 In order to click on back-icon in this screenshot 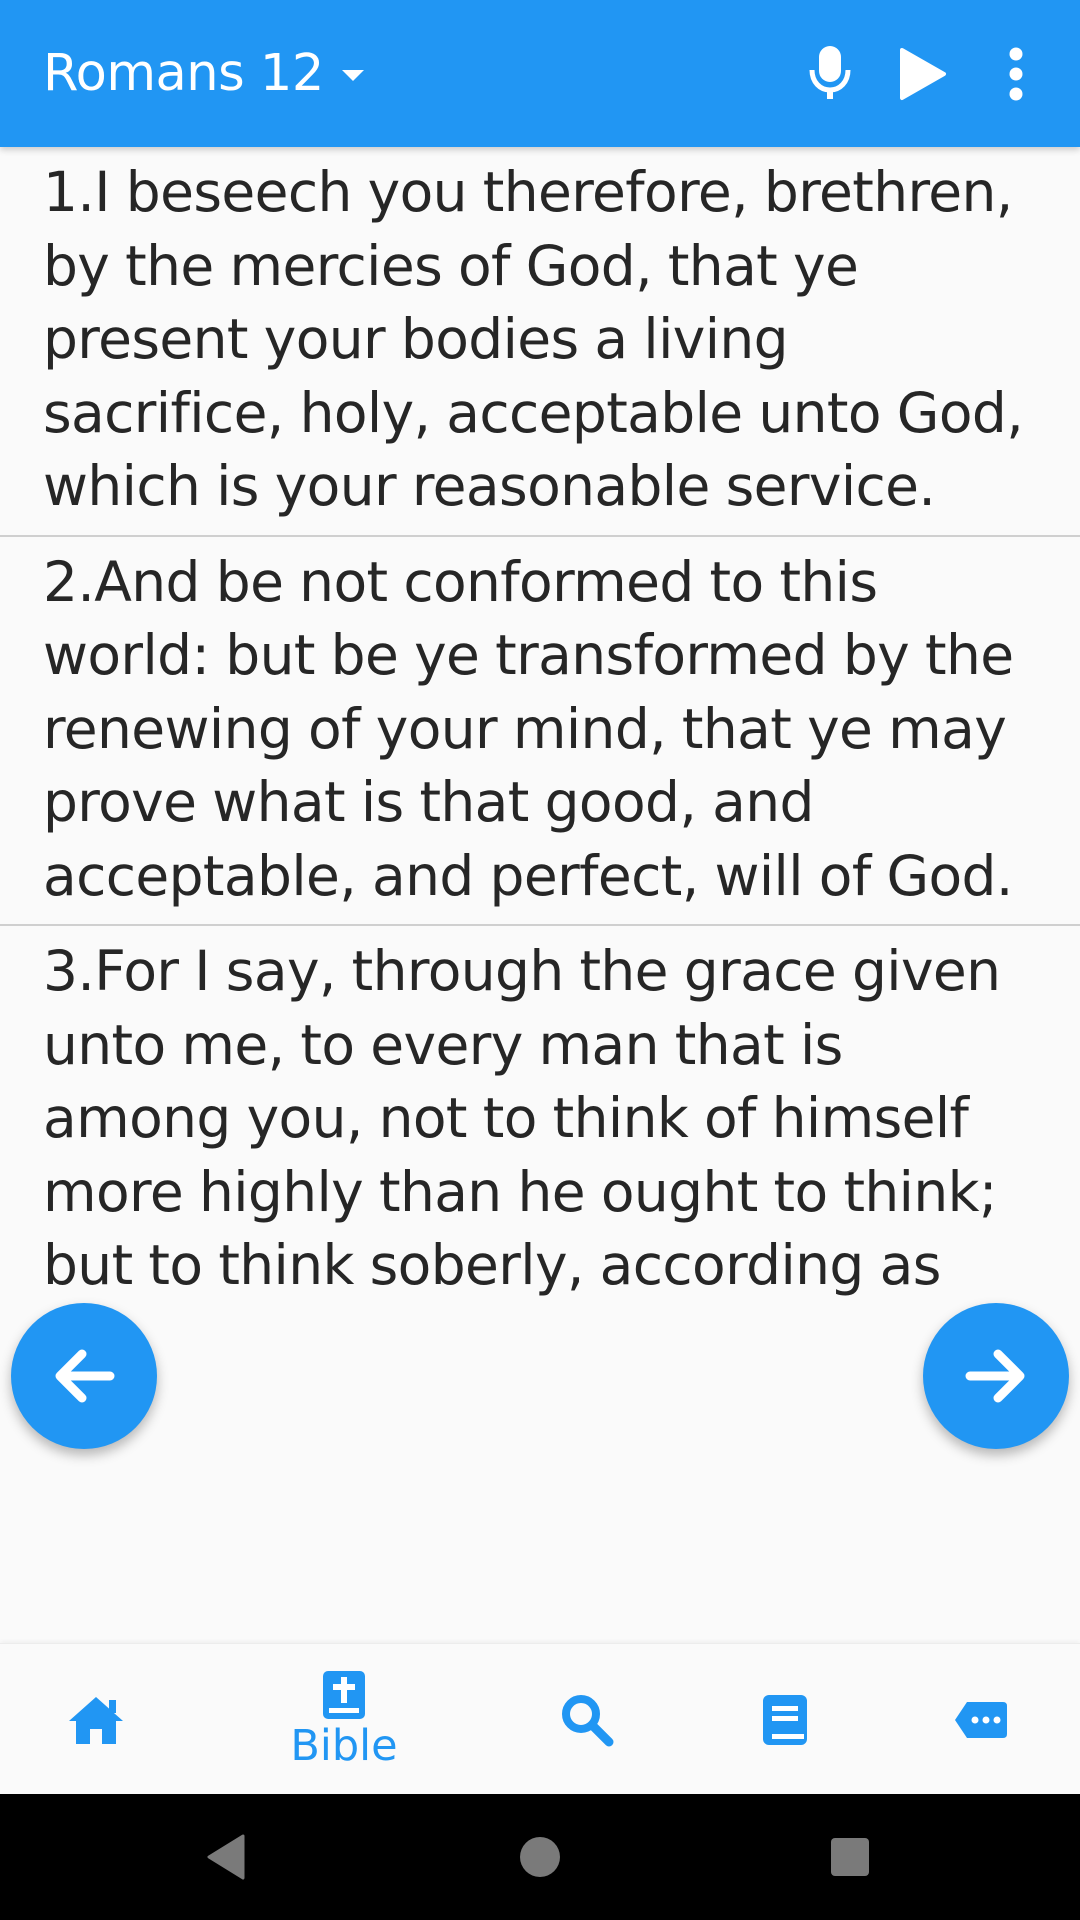, I will do `click(226, 1857)`.